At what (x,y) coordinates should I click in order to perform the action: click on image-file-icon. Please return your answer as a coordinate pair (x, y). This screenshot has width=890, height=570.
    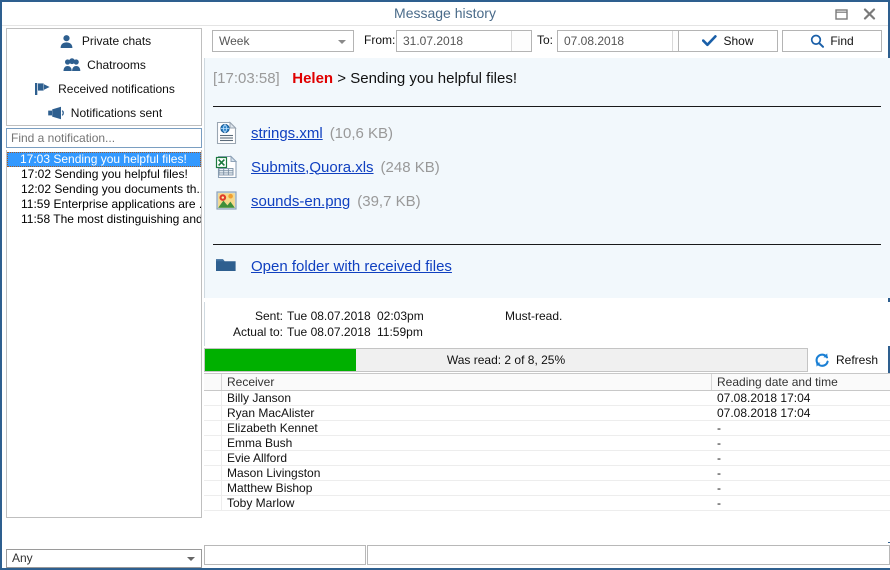
    Looking at the image, I should click on (228, 201).